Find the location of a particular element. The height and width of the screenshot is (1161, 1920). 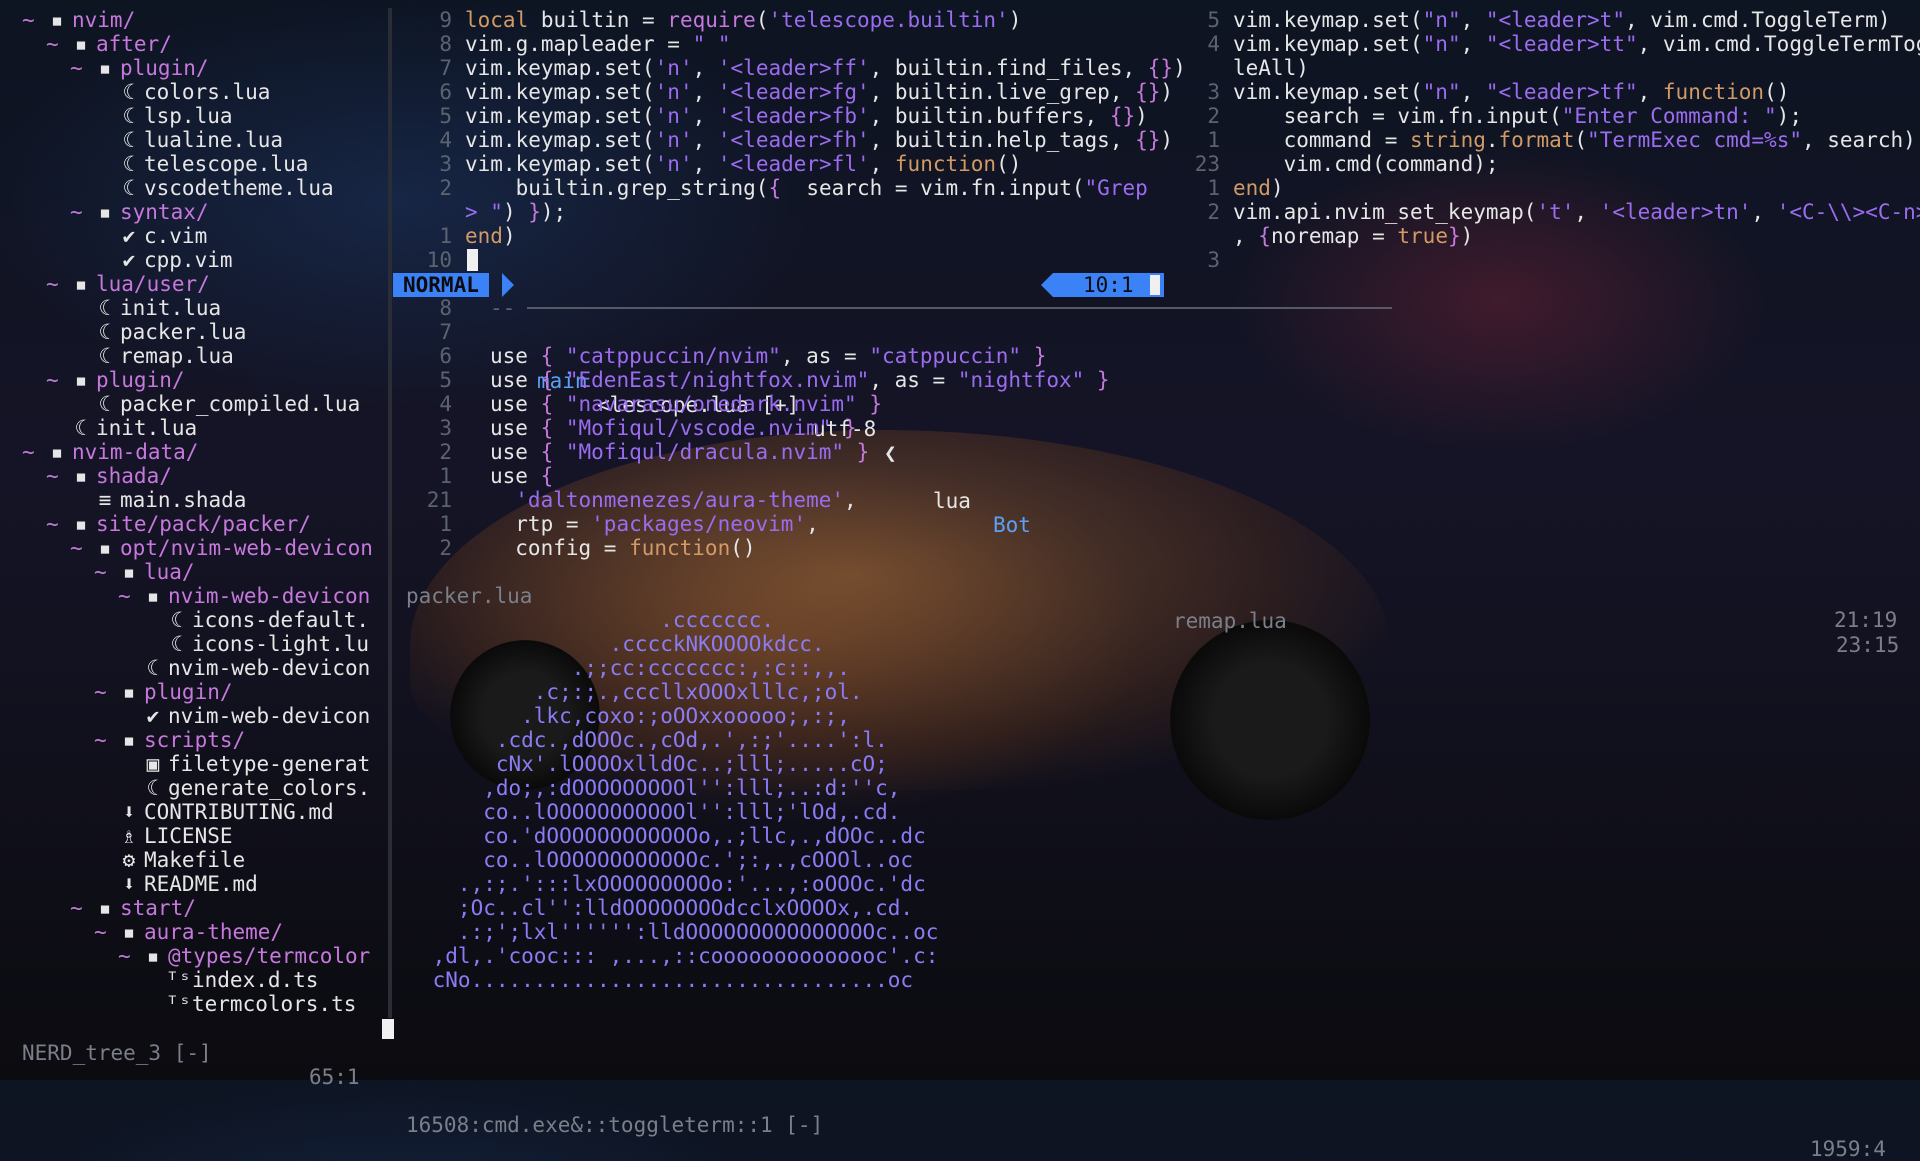

tree-row: ☾ generate_colors. is located at coordinates (244, 788).